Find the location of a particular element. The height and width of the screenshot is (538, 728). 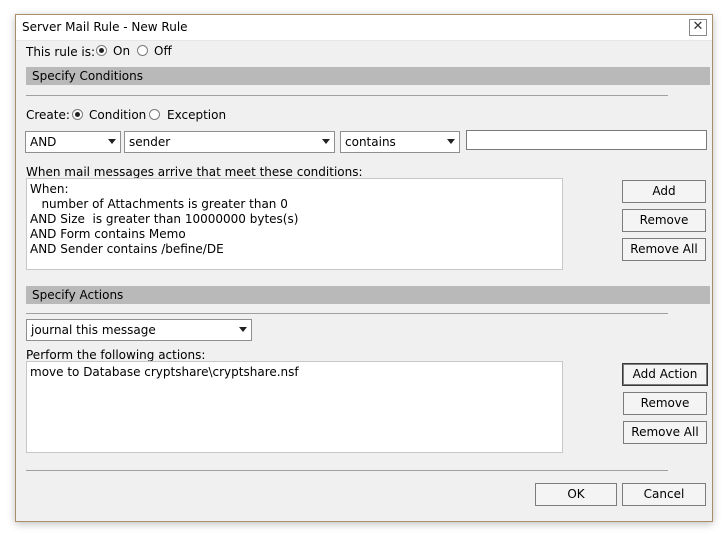

remove-all-conditions-button: Remove All is located at coordinates (664, 249).